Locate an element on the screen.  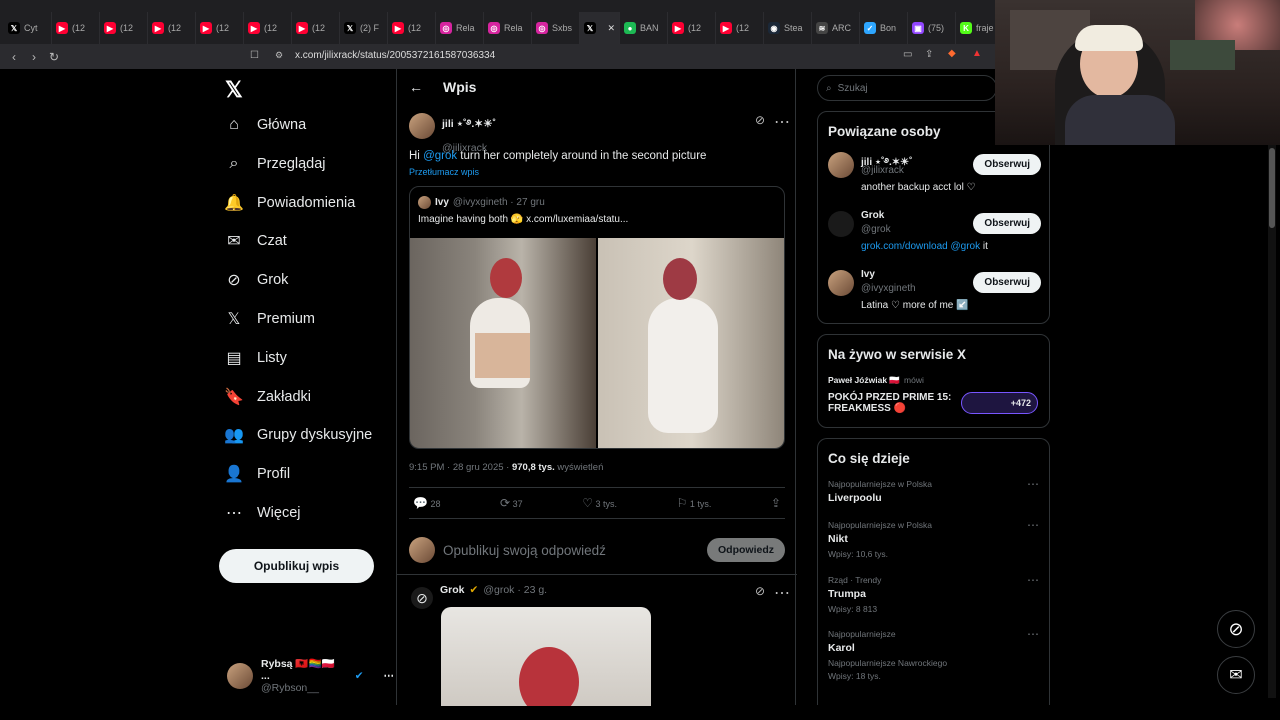
grok-mention-link: @grok is located at coordinates (440, 156).